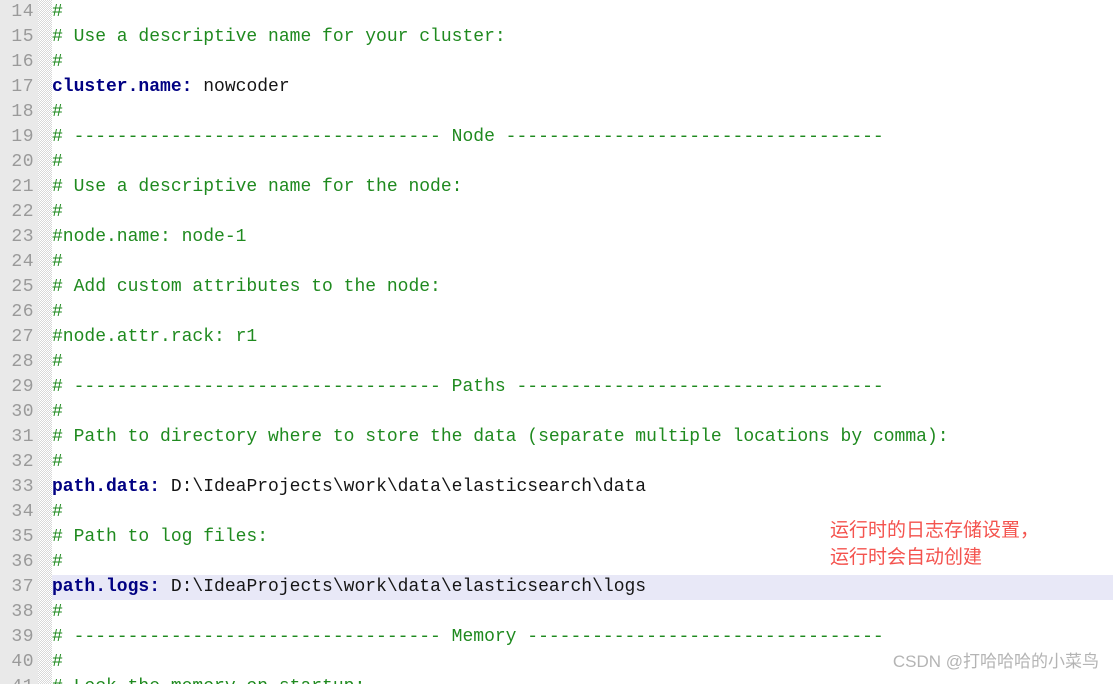  What do you see at coordinates (22, 537) in the screenshot?
I see `line-number: 35` at bounding box center [22, 537].